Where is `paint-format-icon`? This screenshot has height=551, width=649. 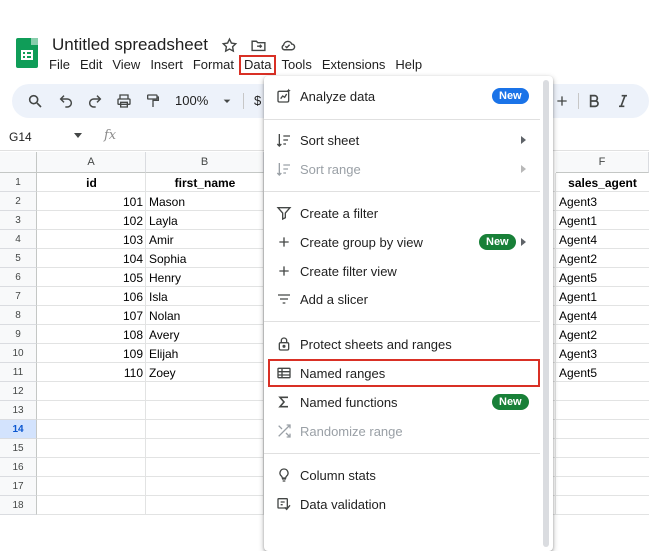
paint-format-icon is located at coordinates (153, 101).